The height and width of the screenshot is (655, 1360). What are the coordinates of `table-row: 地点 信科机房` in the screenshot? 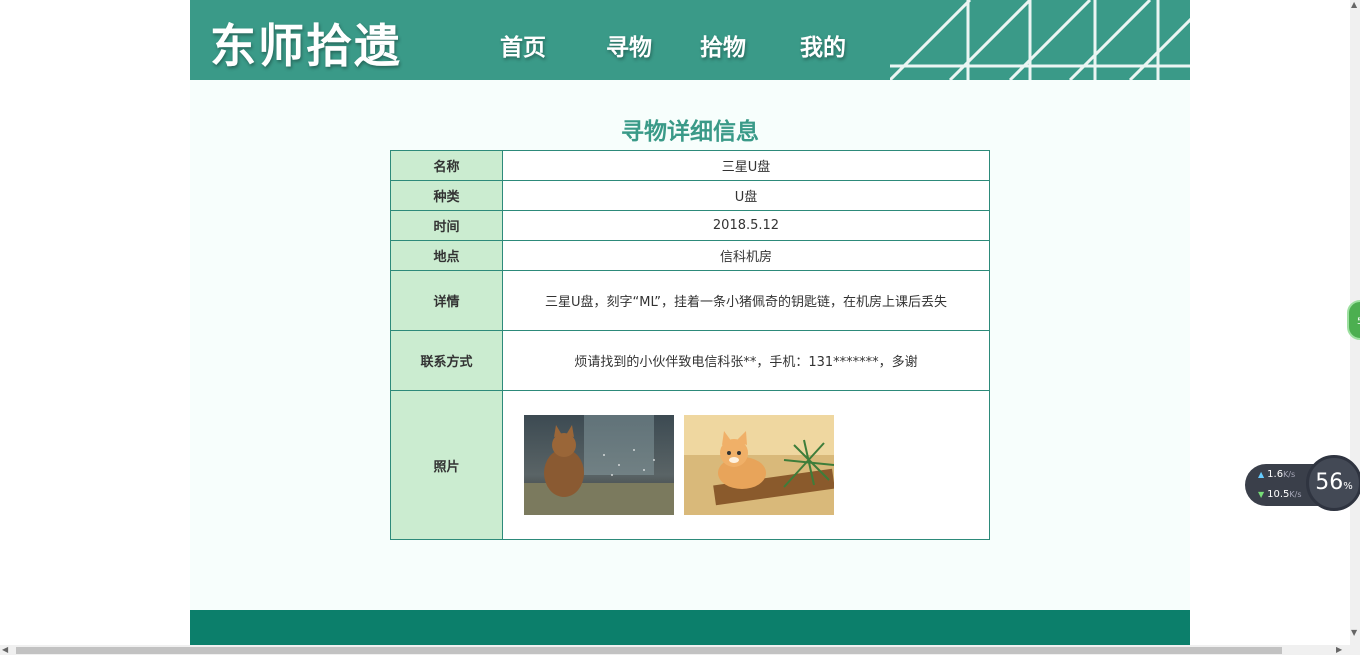 It's located at (690, 255).